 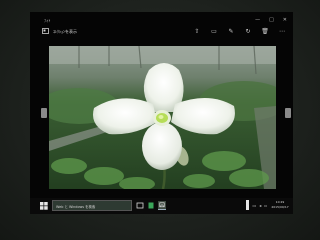 I want to click on delete-icon: 🗑, so click(x=265, y=31).